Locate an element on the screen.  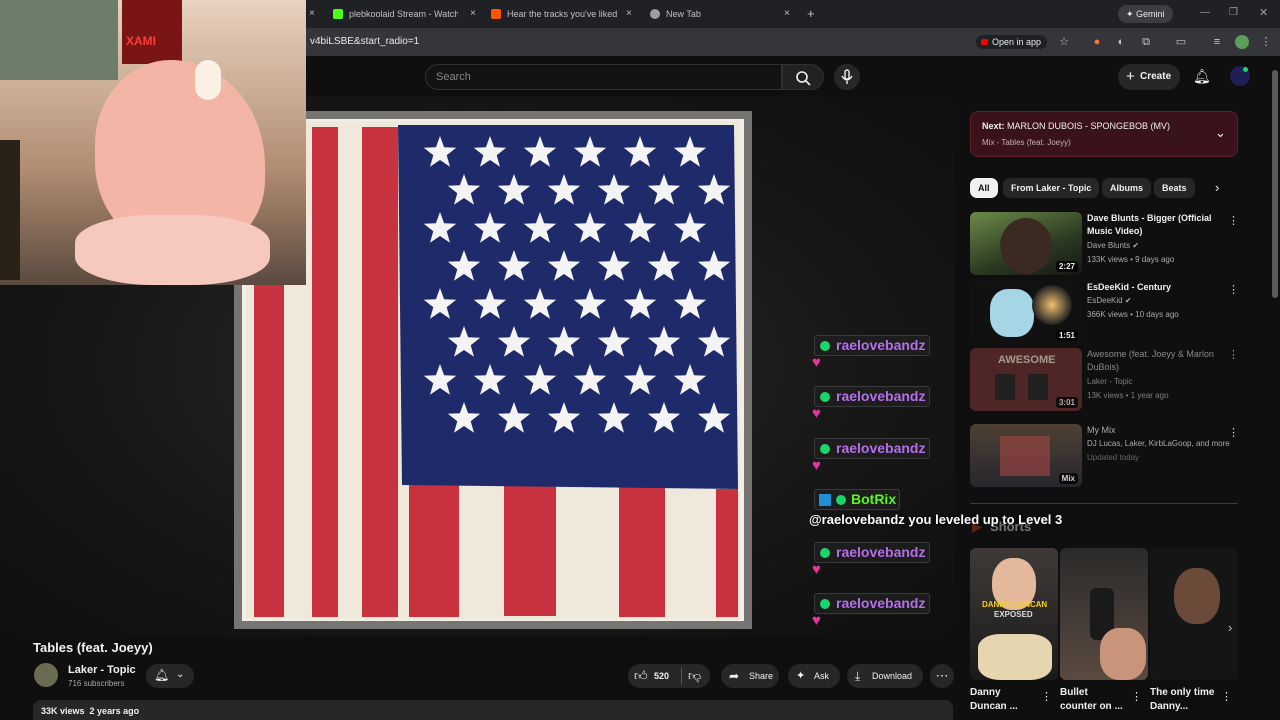
chip-beats: Beats is located at coordinates (1174, 188).